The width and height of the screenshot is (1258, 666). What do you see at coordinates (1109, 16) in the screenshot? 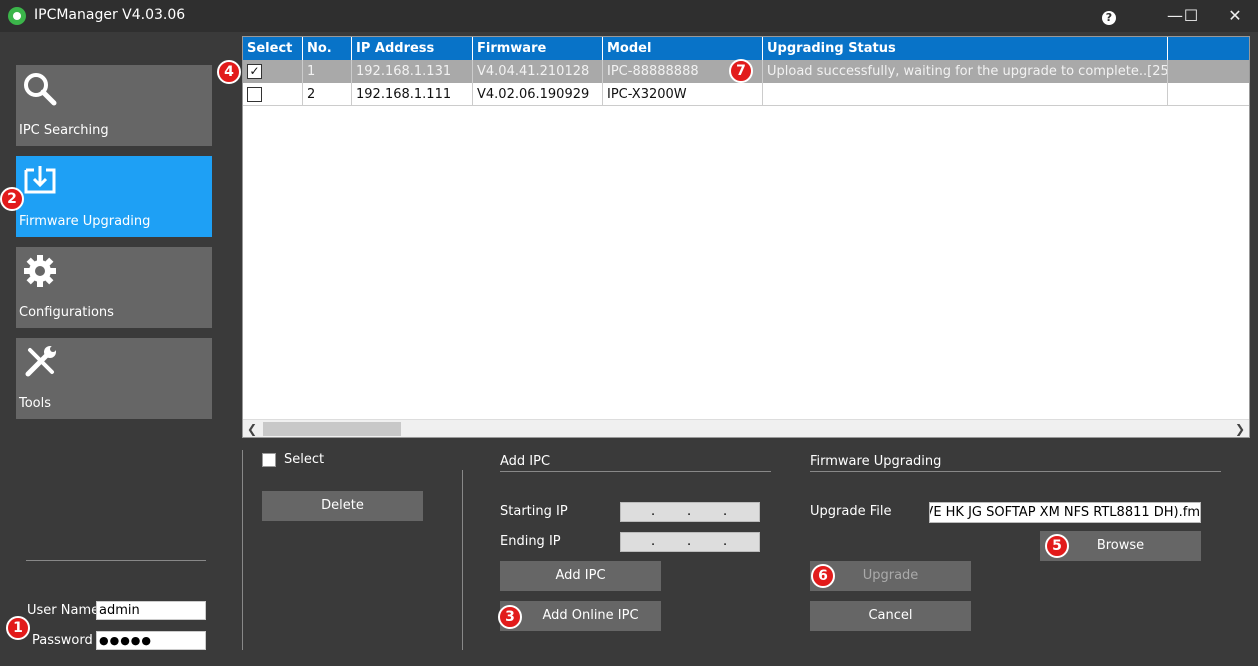
I see `help-icon: ?` at bounding box center [1109, 16].